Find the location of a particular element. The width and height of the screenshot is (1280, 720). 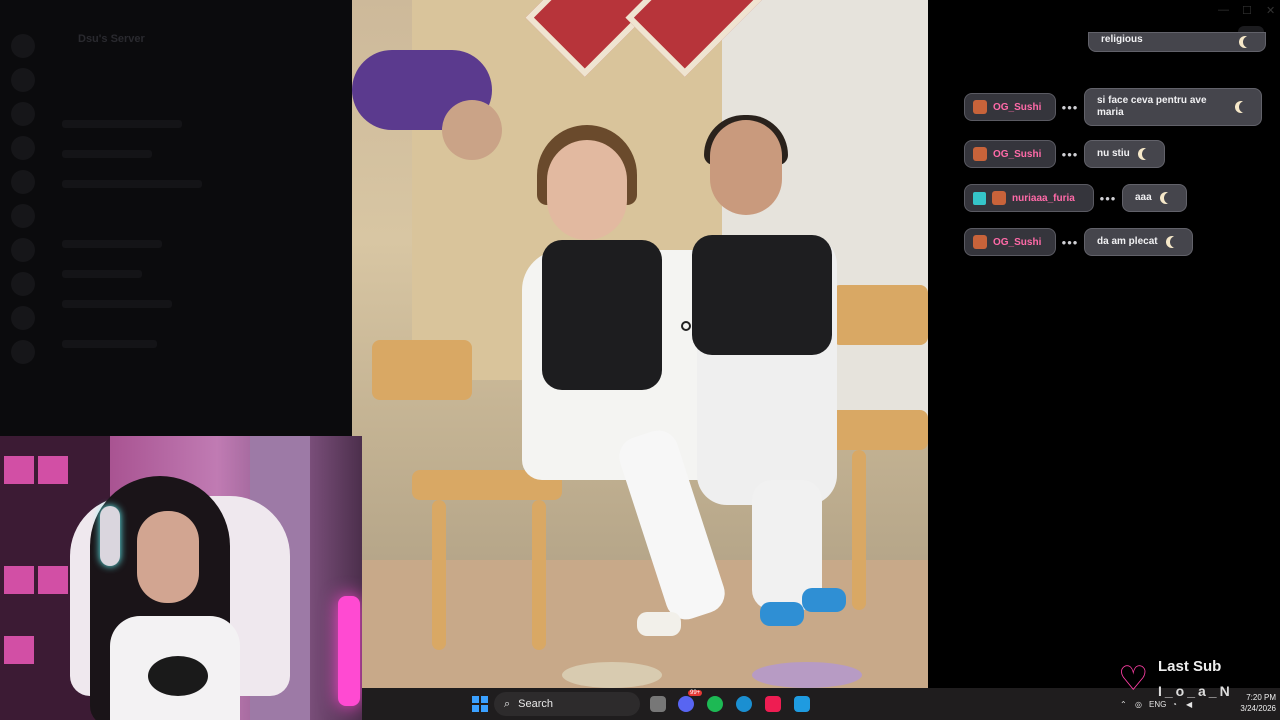

chat-message-bubble: religious is located at coordinates (1177, 42).